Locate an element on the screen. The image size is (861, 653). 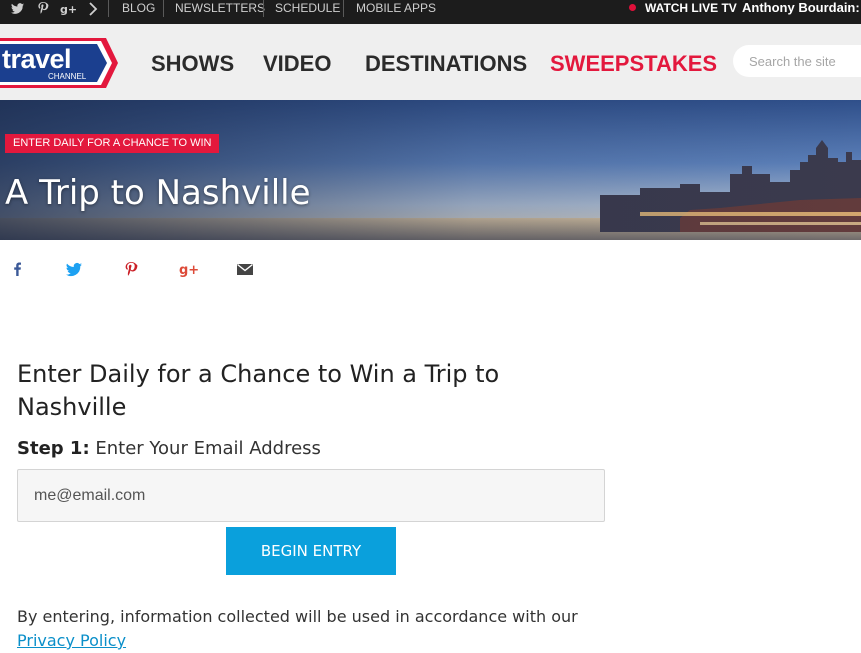
mobile-apps-link: MOBILE APPS is located at coordinates (396, 8).